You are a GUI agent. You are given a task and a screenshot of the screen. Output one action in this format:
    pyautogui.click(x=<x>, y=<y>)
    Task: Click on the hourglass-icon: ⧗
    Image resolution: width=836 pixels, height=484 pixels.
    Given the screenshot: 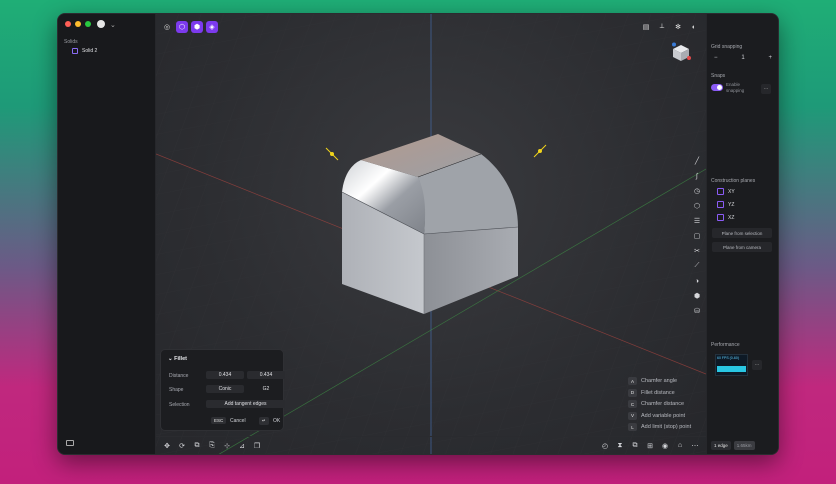 What is the action you would take?
    pyautogui.click(x=620, y=446)
    